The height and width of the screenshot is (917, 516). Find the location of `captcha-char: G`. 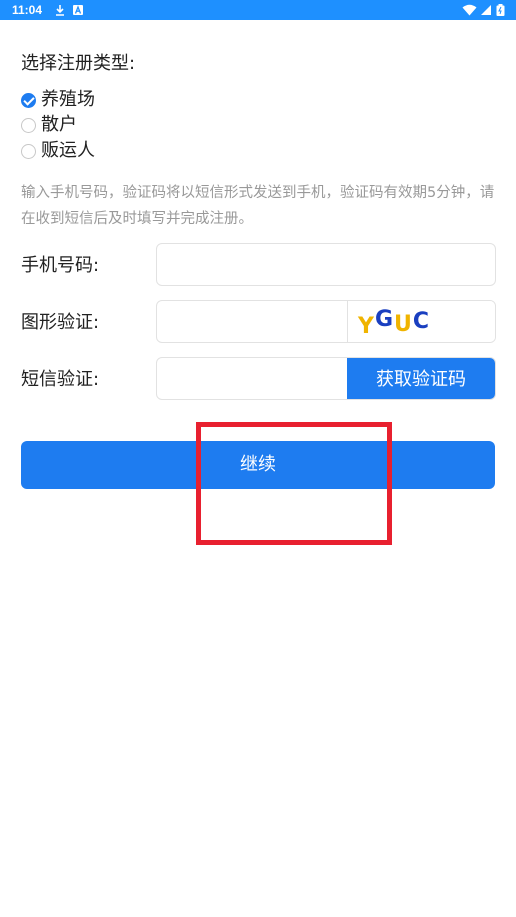

captcha-char: G is located at coordinates (384, 319).